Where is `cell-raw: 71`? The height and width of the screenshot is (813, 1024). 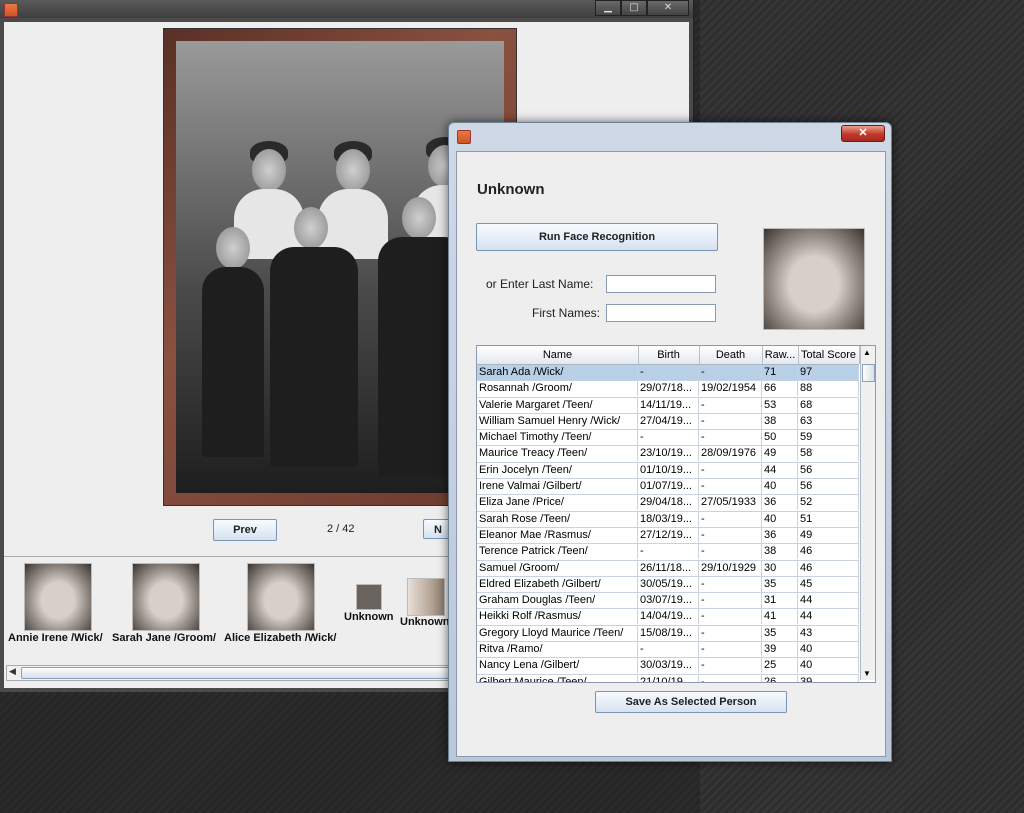
cell-raw: 71 is located at coordinates (780, 372).